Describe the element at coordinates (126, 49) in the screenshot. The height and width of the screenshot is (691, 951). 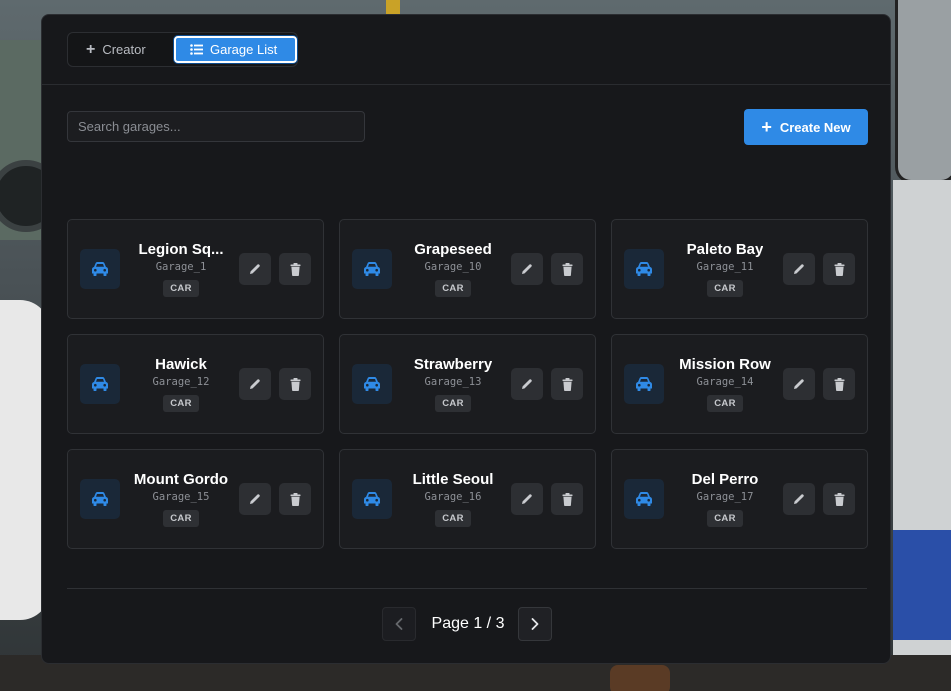
I see `tab-creator: + Creator` at that location.